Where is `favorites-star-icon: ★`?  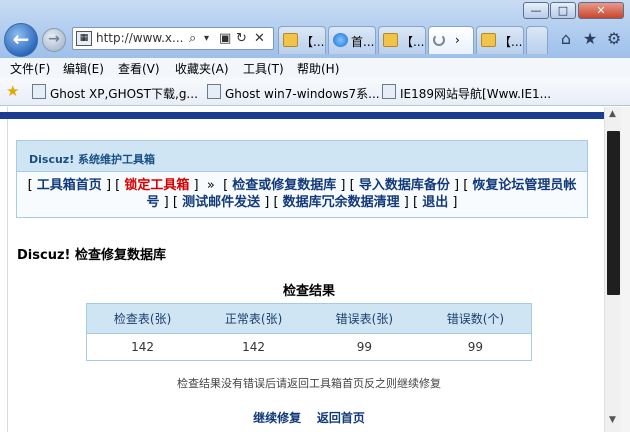
favorites-star-icon: ★ is located at coordinates (590, 39).